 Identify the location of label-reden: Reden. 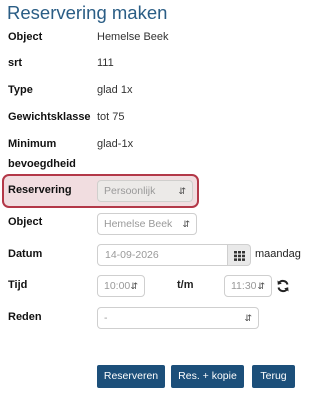
(25, 317).